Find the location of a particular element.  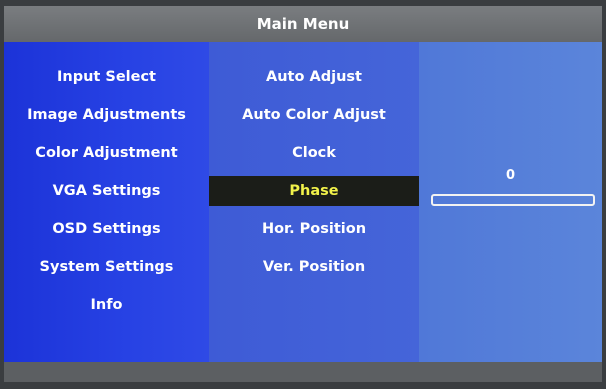

menu-item-input-select: Input Select is located at coordinates (106, 77).